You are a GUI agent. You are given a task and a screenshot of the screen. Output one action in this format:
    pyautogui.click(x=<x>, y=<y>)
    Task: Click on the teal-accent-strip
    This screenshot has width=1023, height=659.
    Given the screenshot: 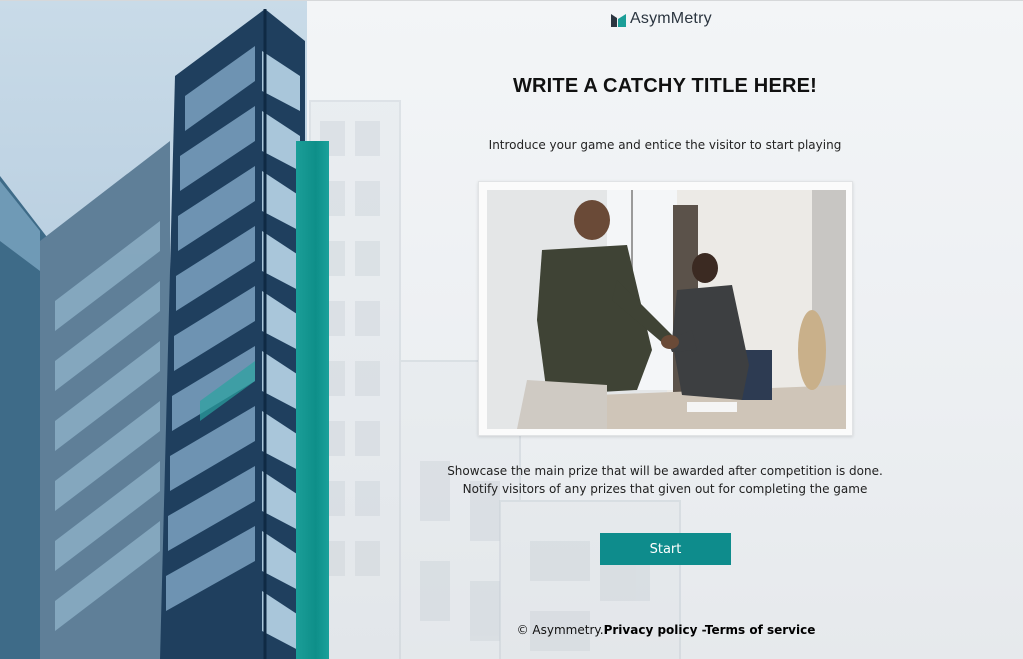 What is the action you would take?
    pyautogui.click(x=312, y=400)
    